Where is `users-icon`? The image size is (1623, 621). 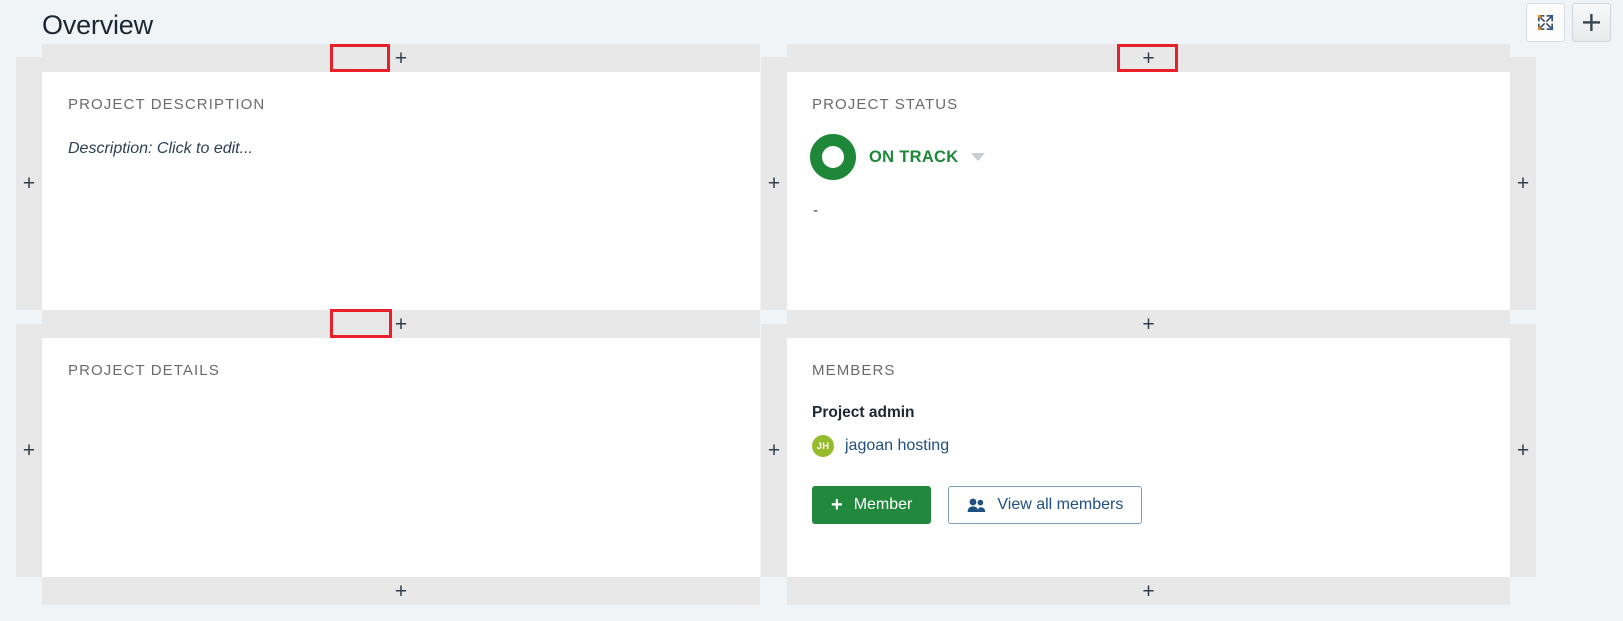
users-icon is located at coordinates (976, 505).